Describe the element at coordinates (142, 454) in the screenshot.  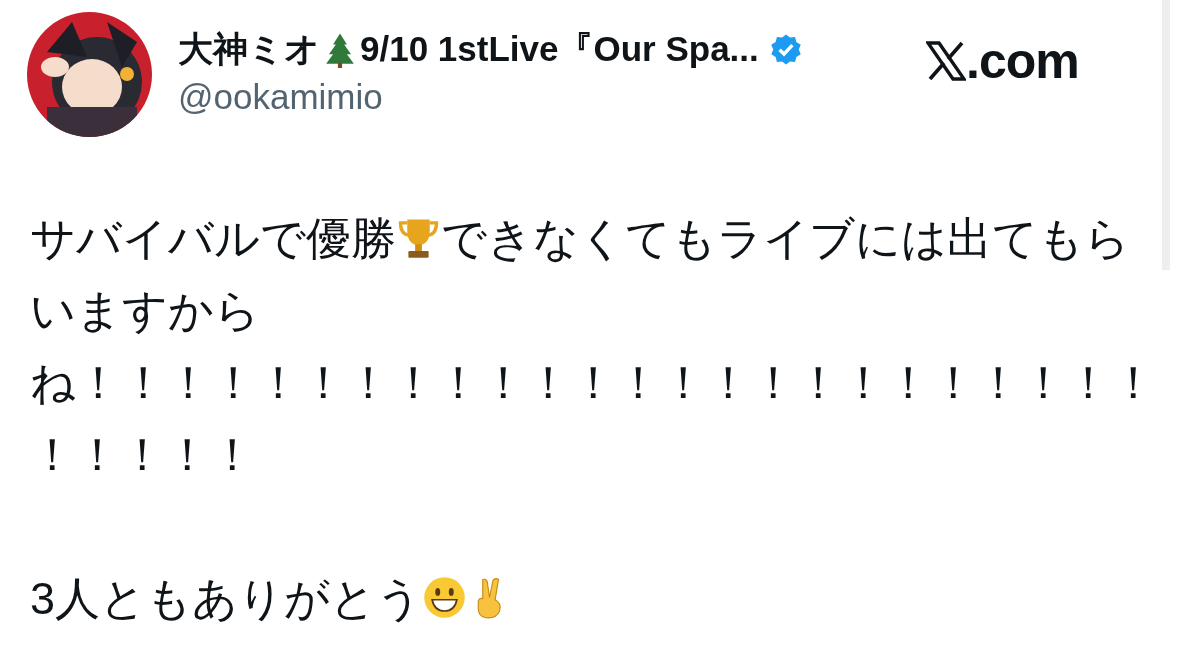
I see `post-text: ！！！！！` at that location.